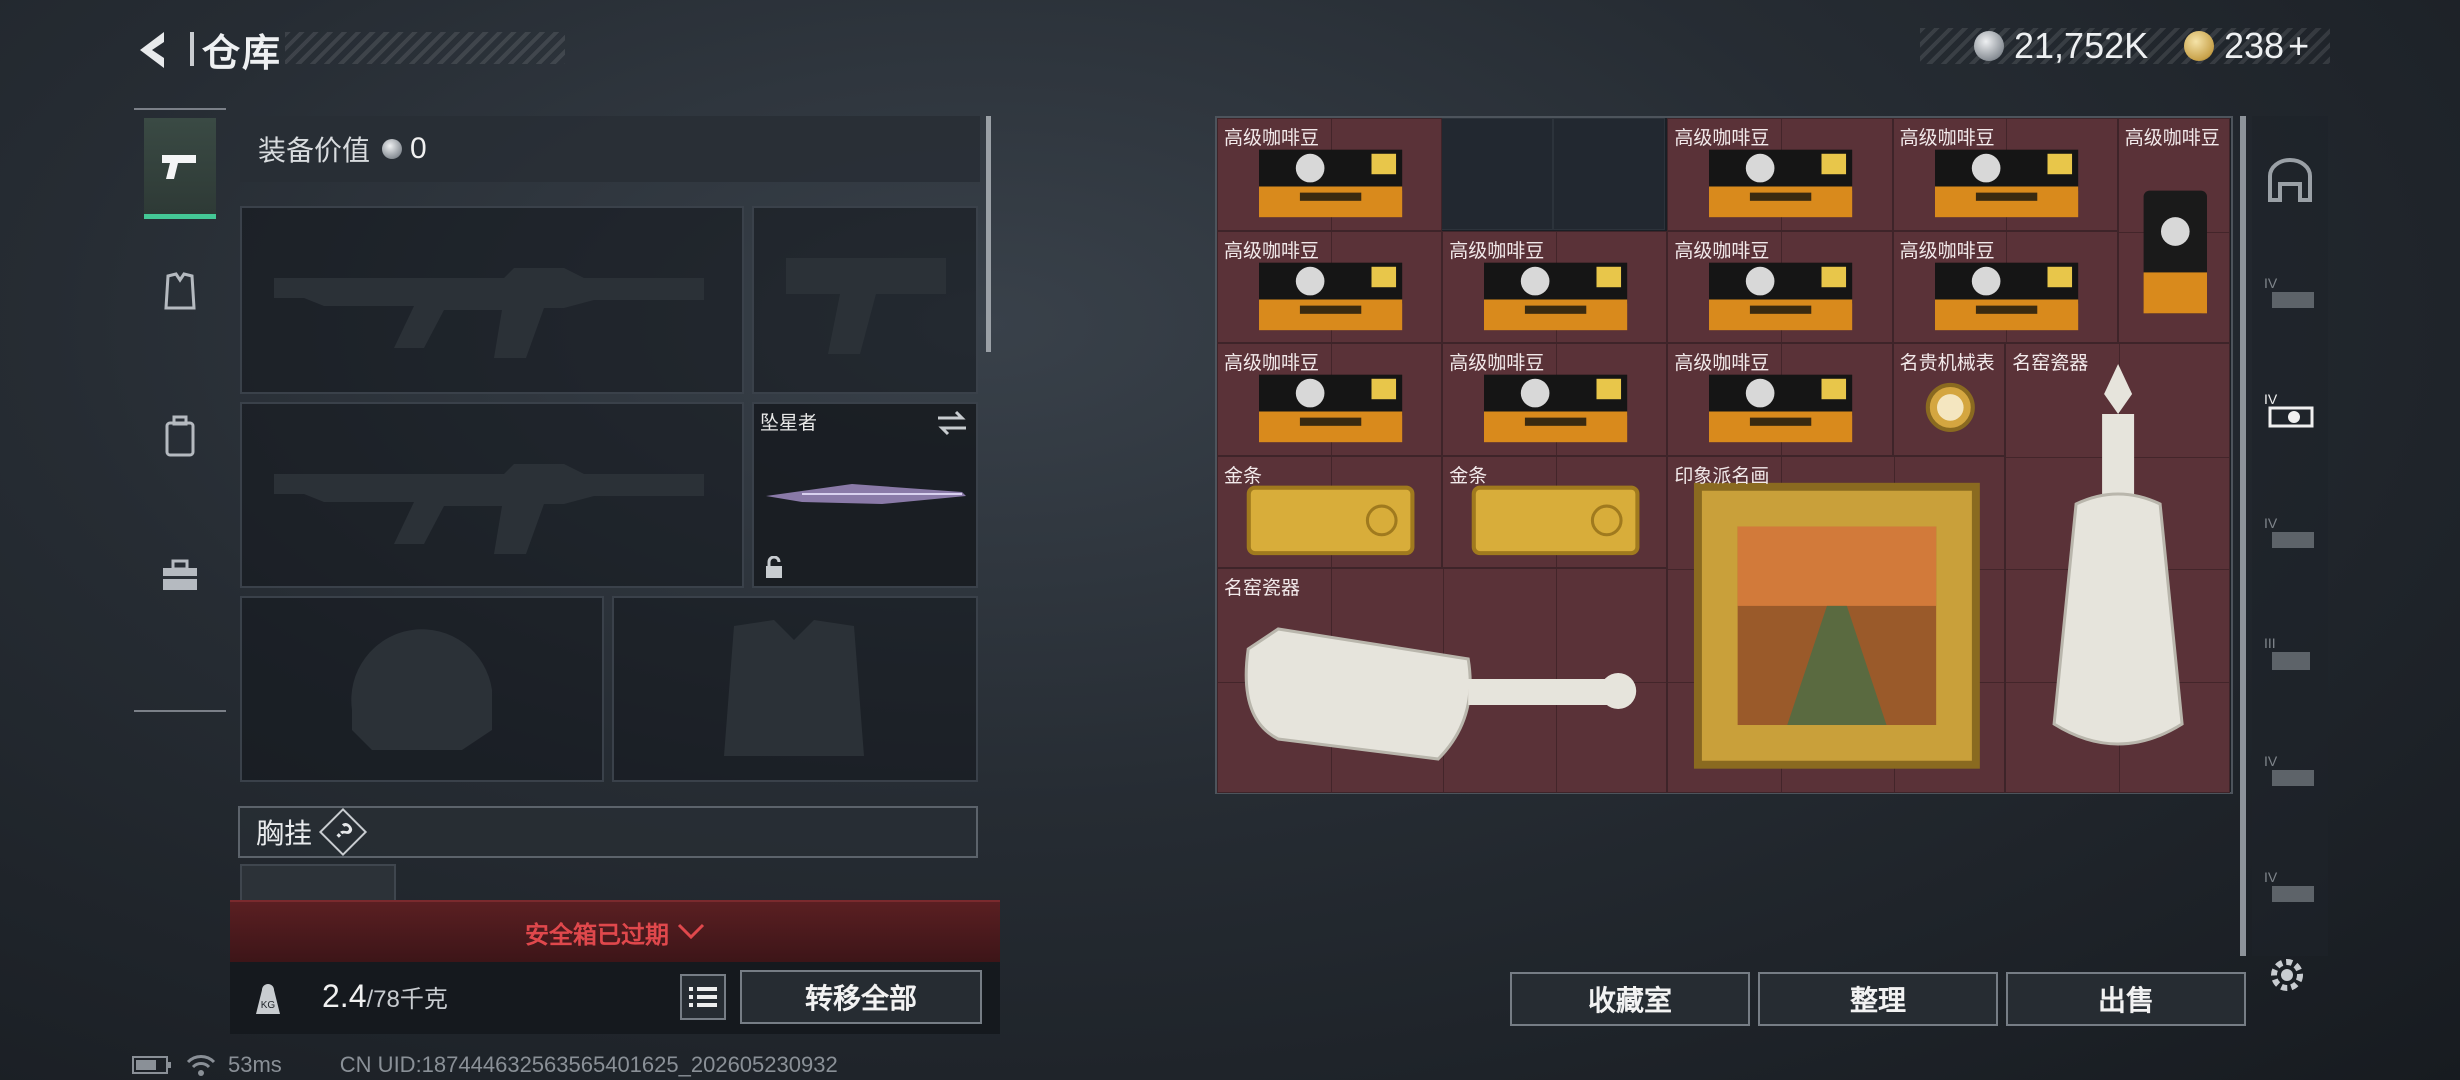 This screenshot has width=2460, height=1080. I want to click on transfer-all-button: 转移全部, so click(861, 997).